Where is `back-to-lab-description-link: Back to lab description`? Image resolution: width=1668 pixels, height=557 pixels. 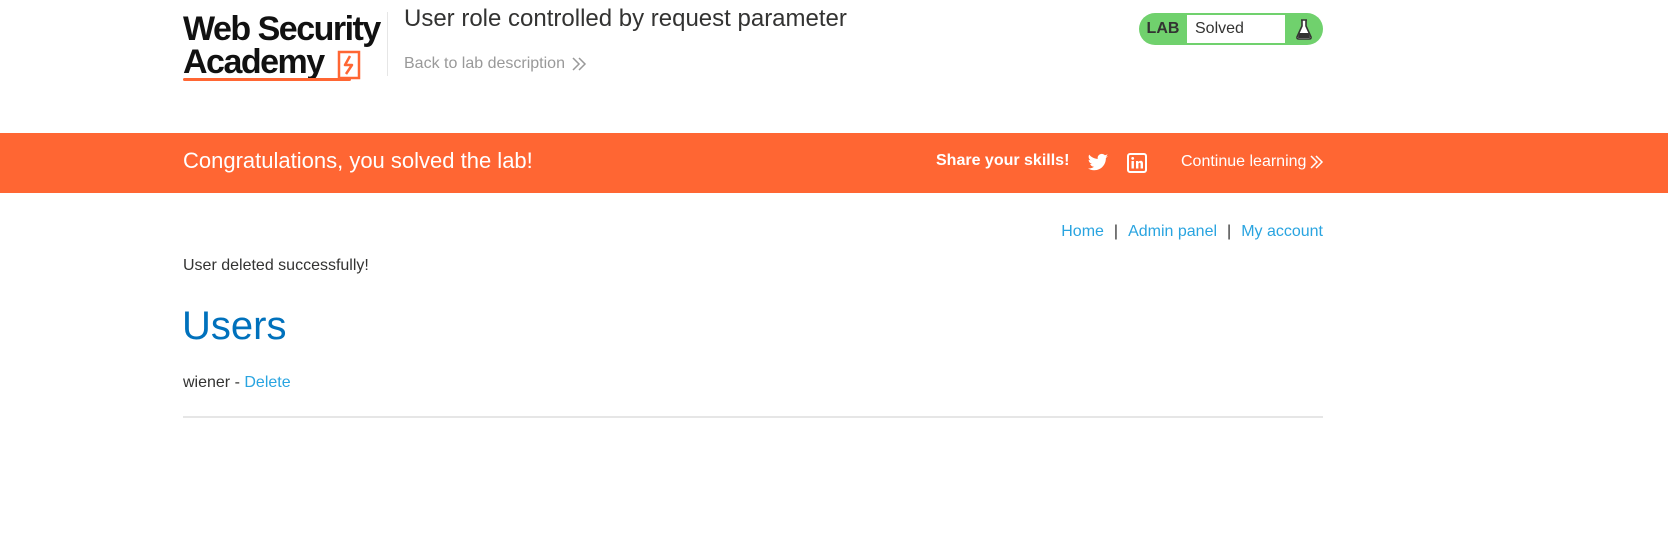
back-to-lab-description-link: Back to lab description is located at coordinates (495, 64).